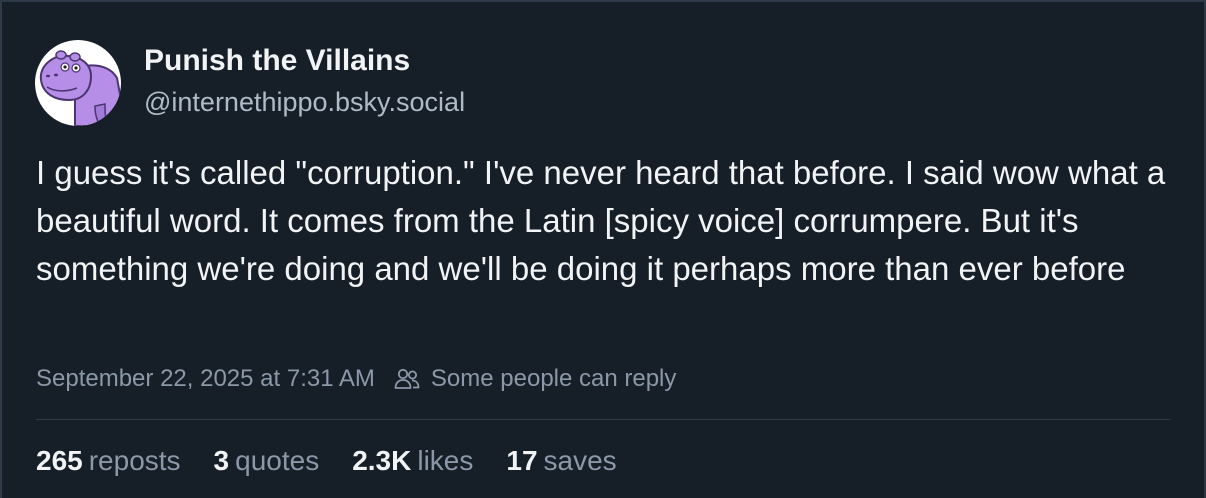  I want to click on reposts-count: 265, so click(59, 460).